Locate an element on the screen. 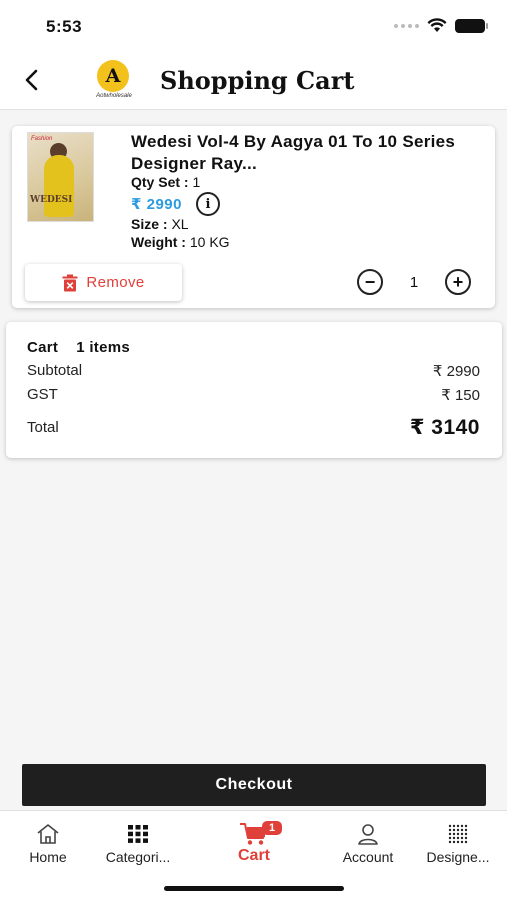 Image resolution: width=507 pixels, height=900 pixels. thumbnail-brand: WEDESI is located at coordinates (51, 200).